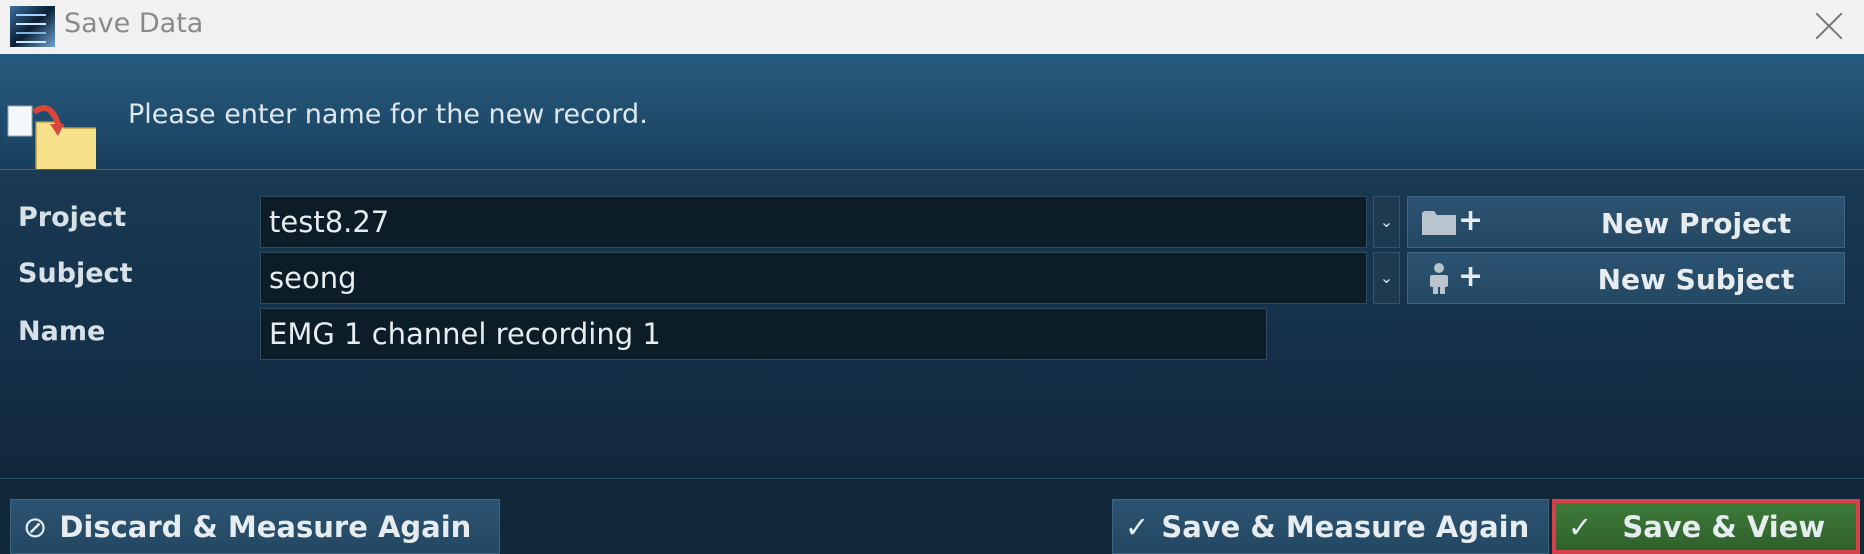 This screenshot has height=554, width=1864. Describe the element at coordinates (932, 27) in the screenshot. I see `title-bar: Save Data` at that location.